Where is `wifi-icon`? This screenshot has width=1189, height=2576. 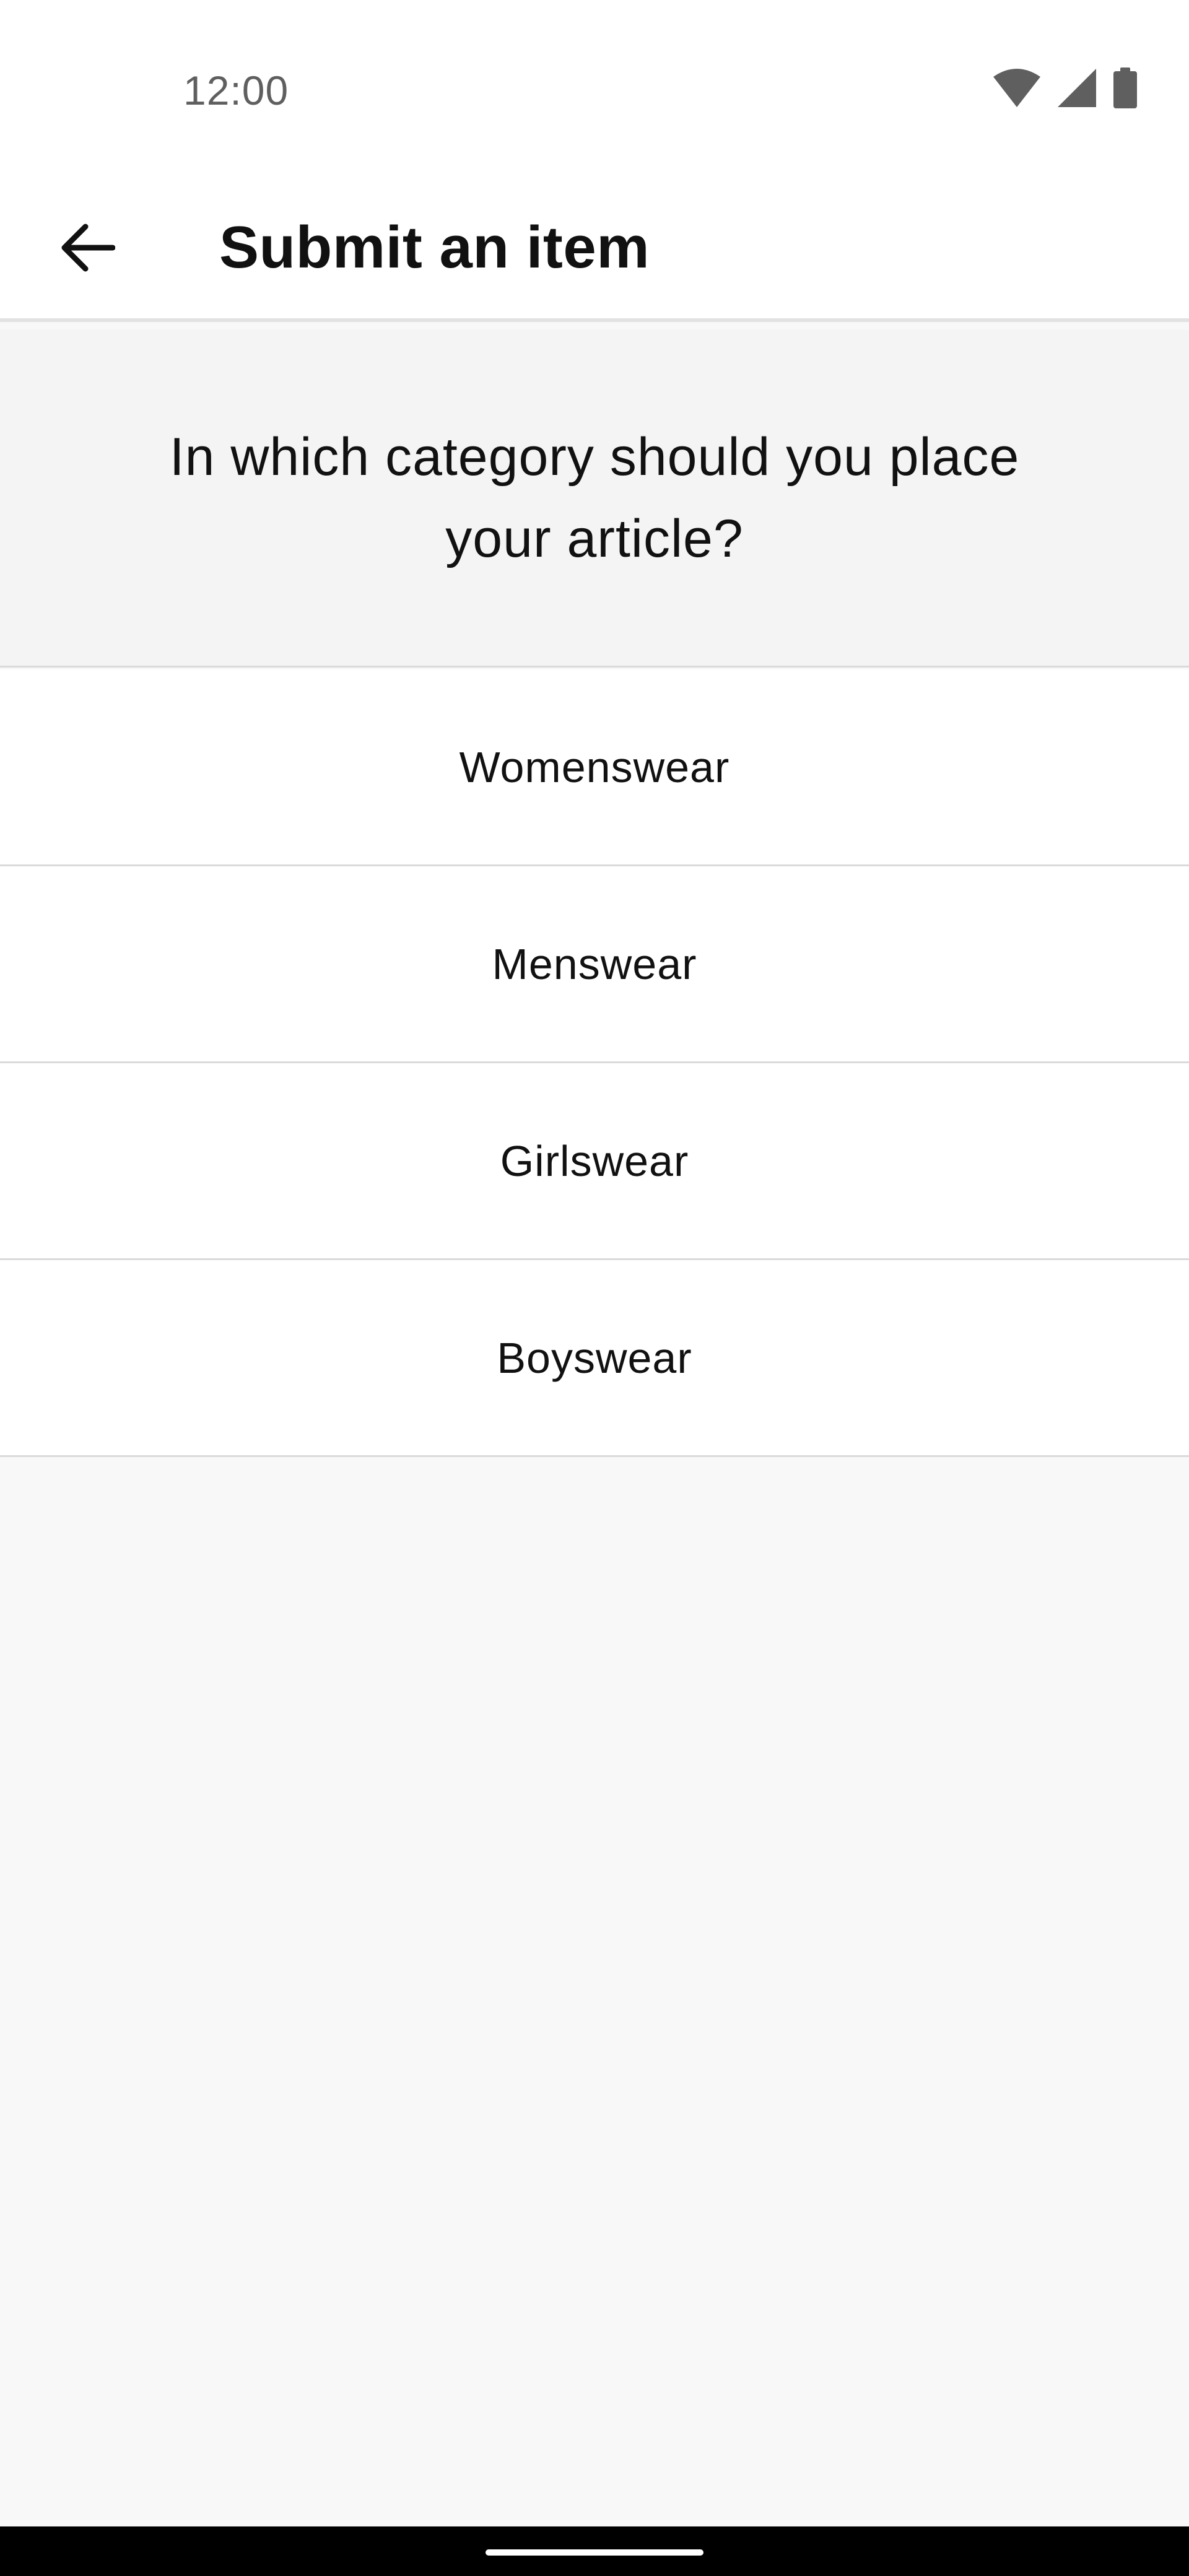 wifi-icon is located at coordinates (1016, 89).